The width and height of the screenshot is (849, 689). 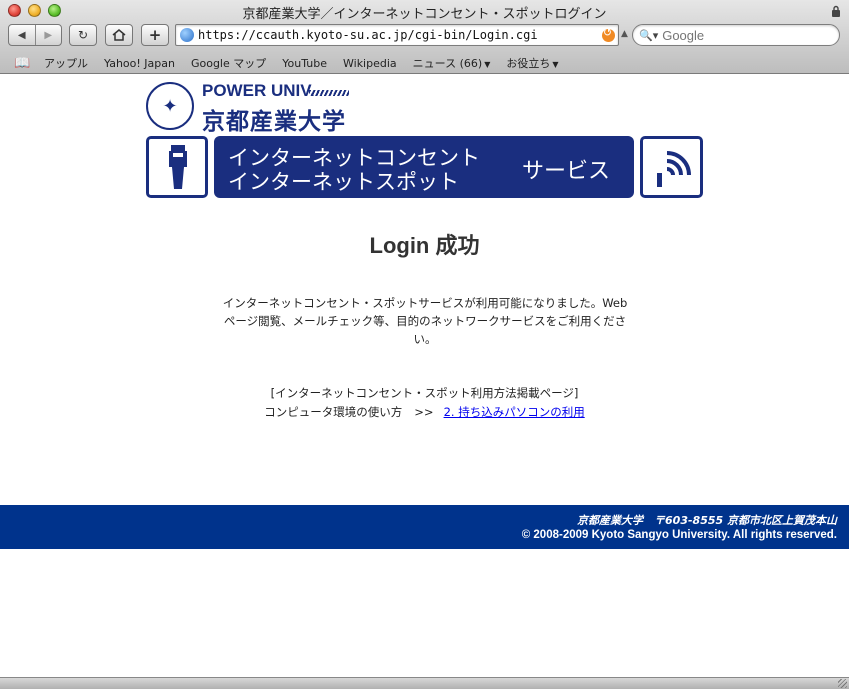 I want to click on usage-label: コンピュータ環境の使い方, so click(x=333, y=412).